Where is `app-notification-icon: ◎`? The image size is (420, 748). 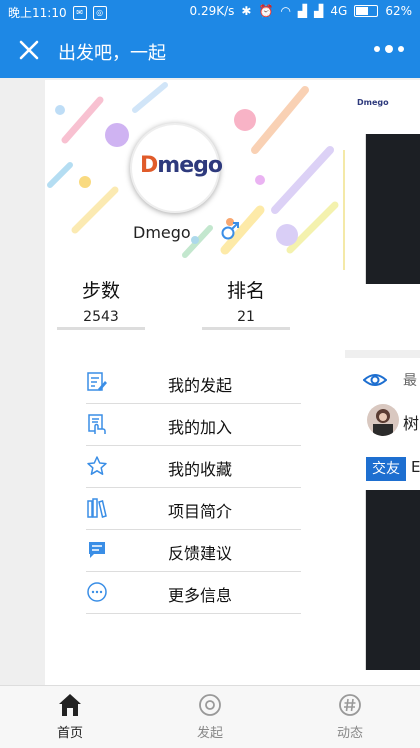 app-notification-icon: ◎ is located at coordinates (99, 12).